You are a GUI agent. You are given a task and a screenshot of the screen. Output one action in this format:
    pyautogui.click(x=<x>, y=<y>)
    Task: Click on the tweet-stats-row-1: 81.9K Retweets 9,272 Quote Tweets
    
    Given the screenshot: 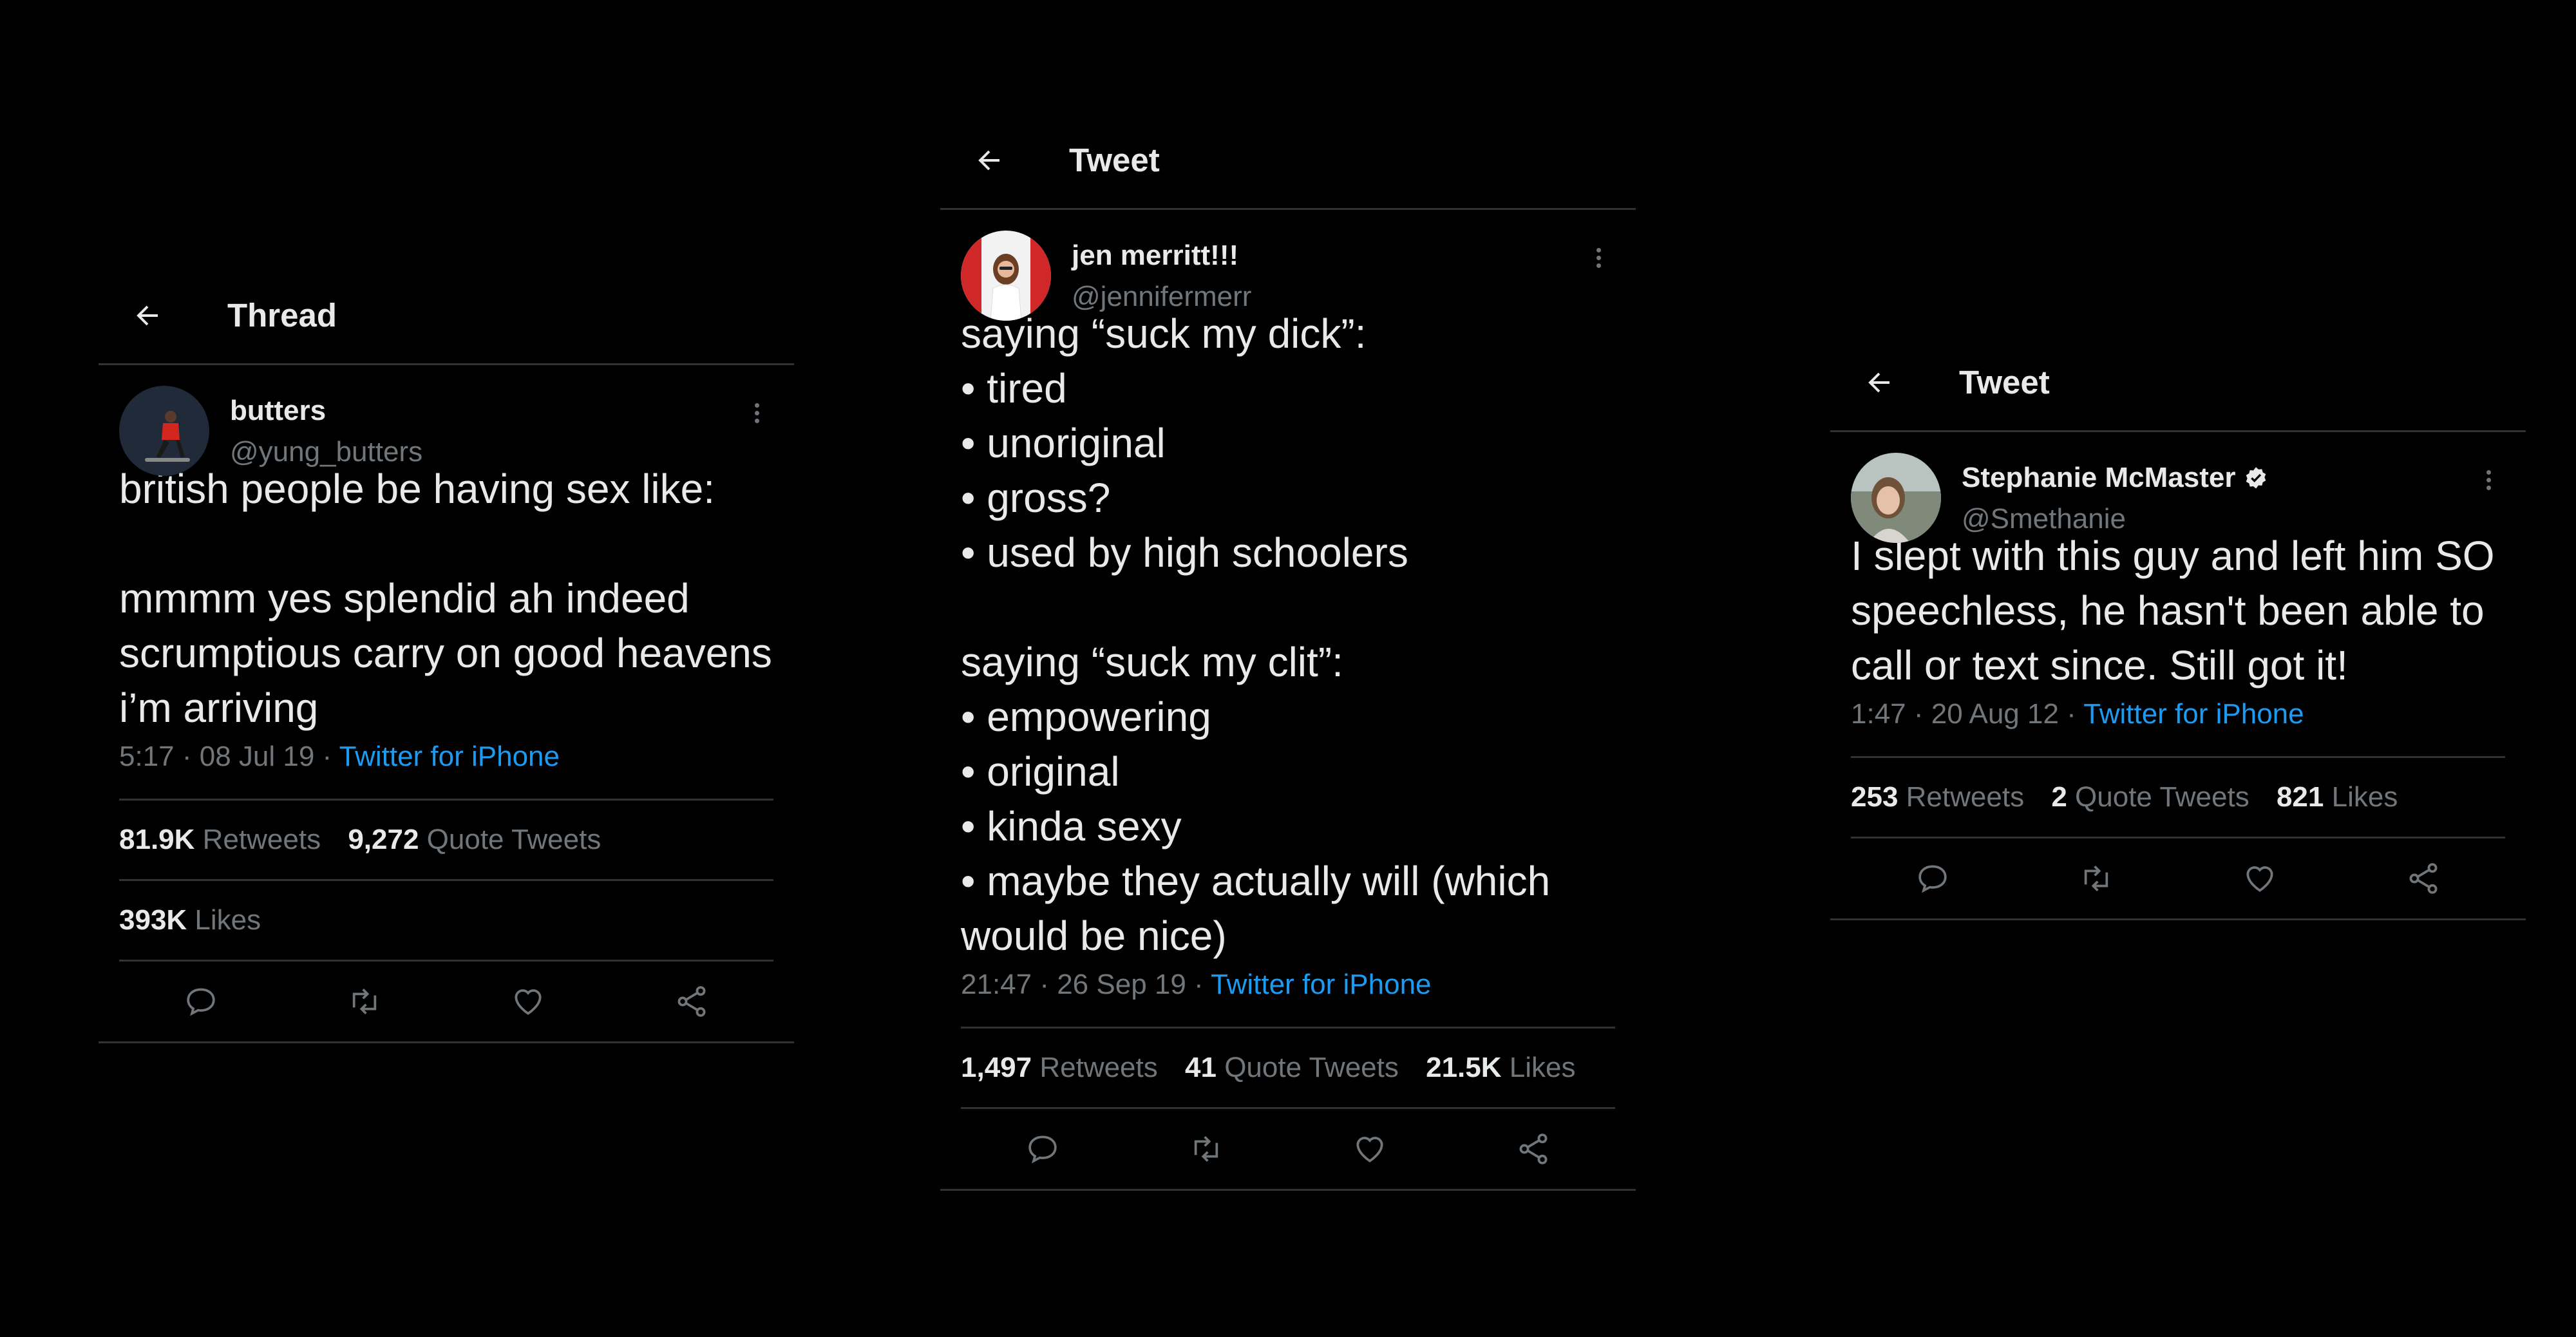 What is the action you would take?
    pyautogui.click(x=446, y=841)
    